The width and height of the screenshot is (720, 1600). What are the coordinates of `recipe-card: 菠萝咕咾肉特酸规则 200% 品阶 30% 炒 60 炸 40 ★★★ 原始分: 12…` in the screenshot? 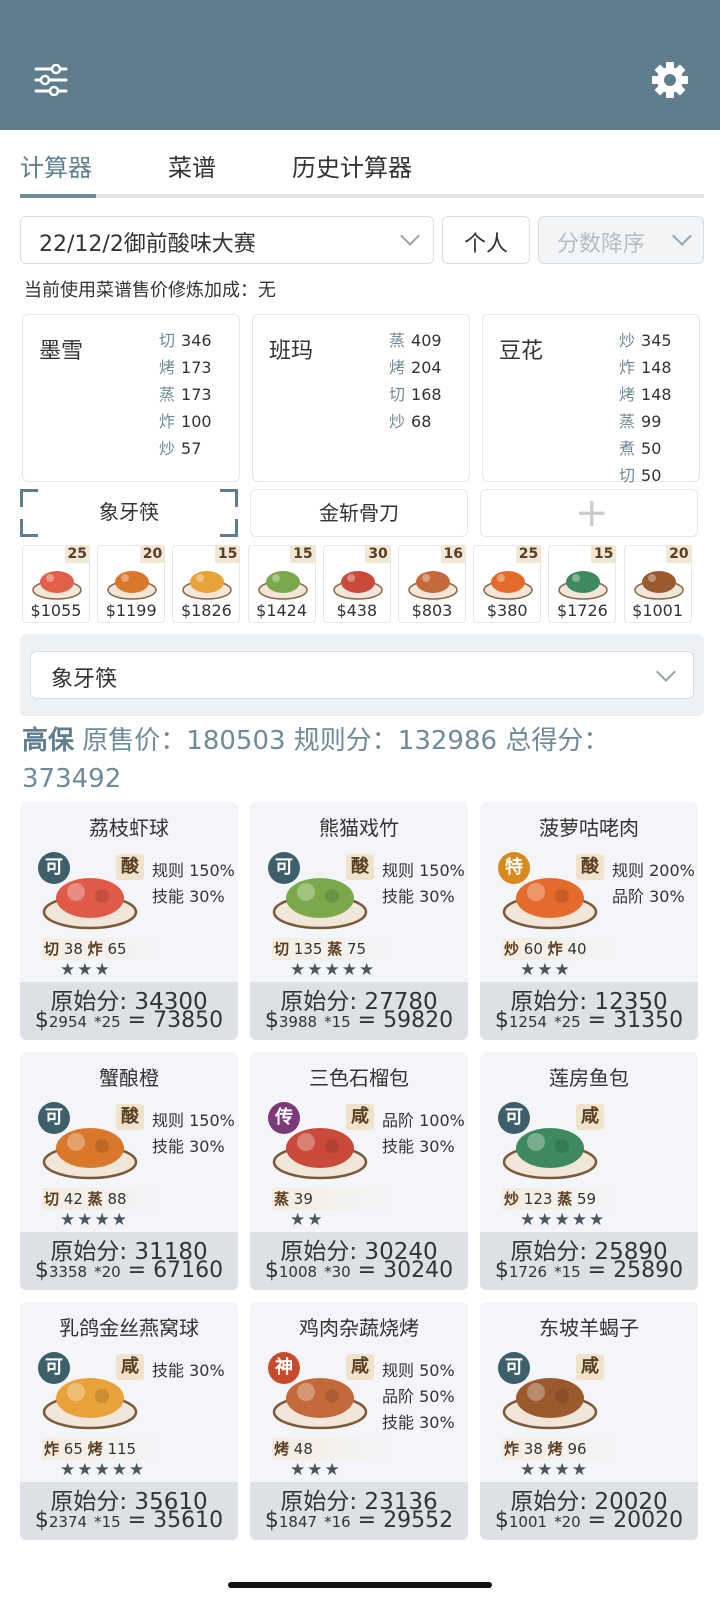 It's located at (589, 921).